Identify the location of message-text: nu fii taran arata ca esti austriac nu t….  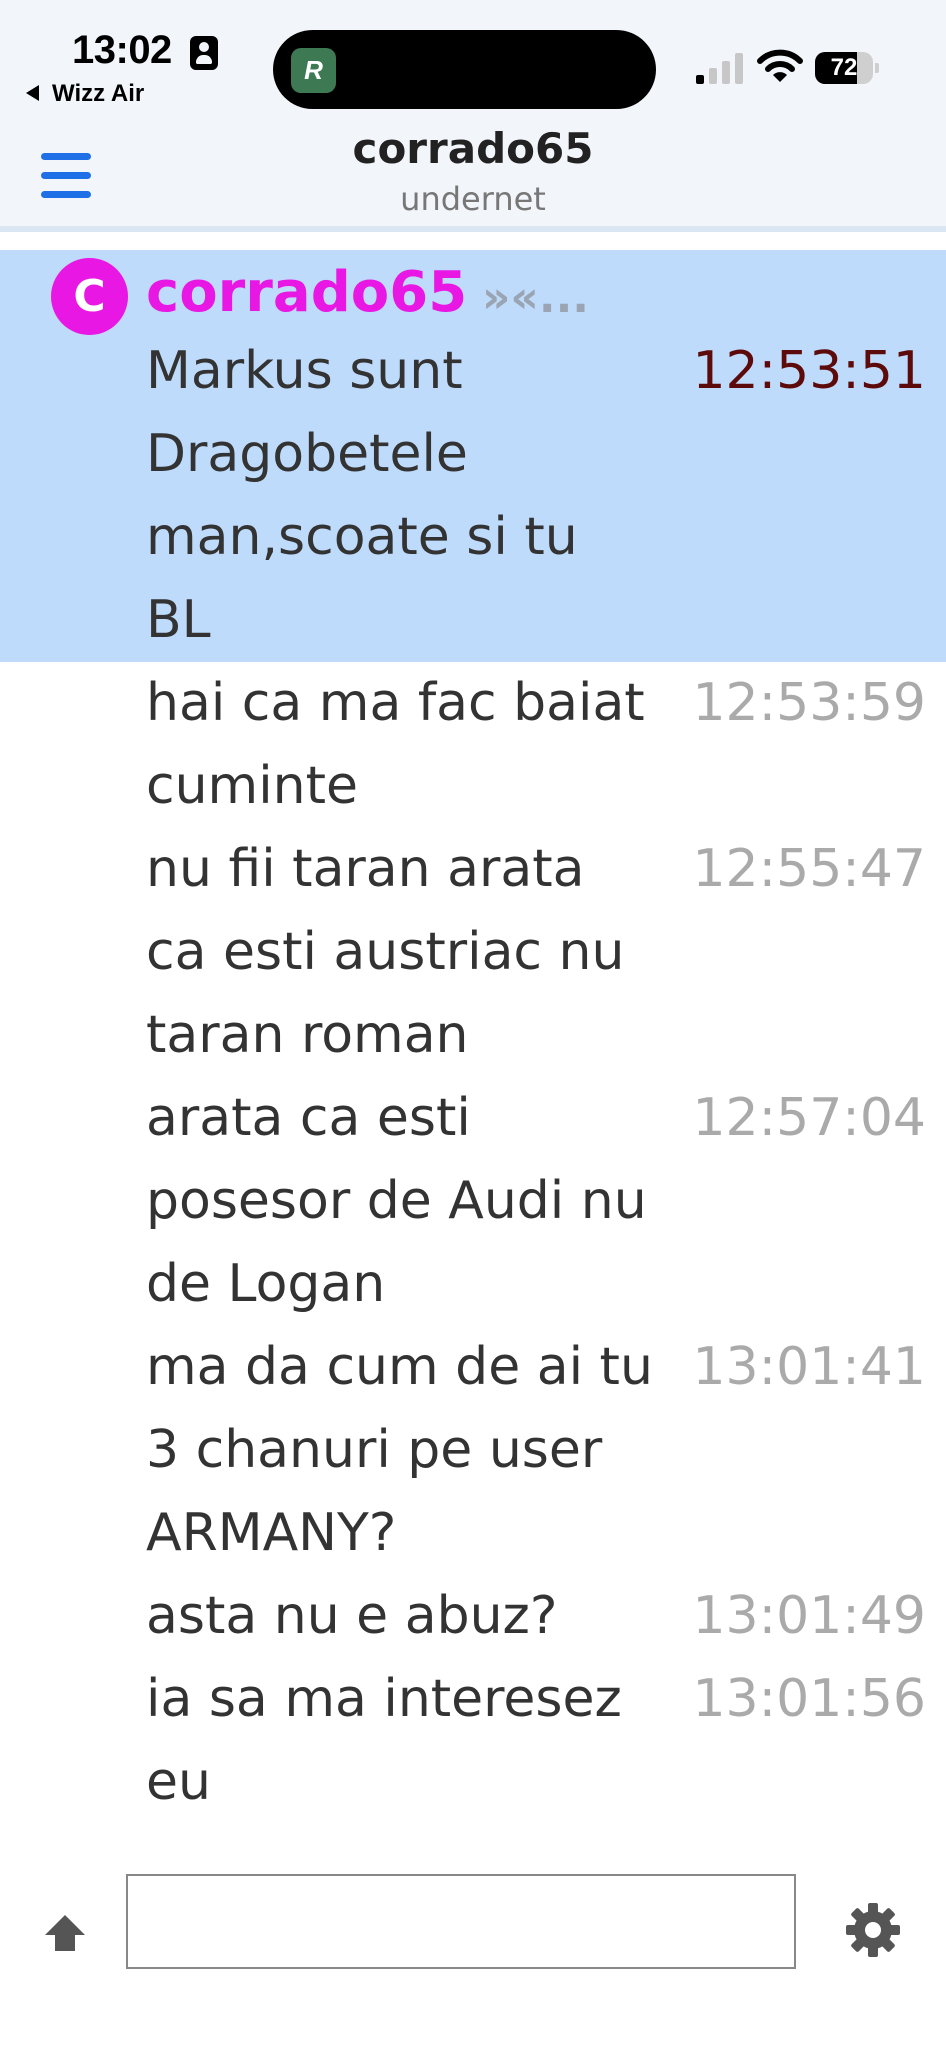
(385, 952).